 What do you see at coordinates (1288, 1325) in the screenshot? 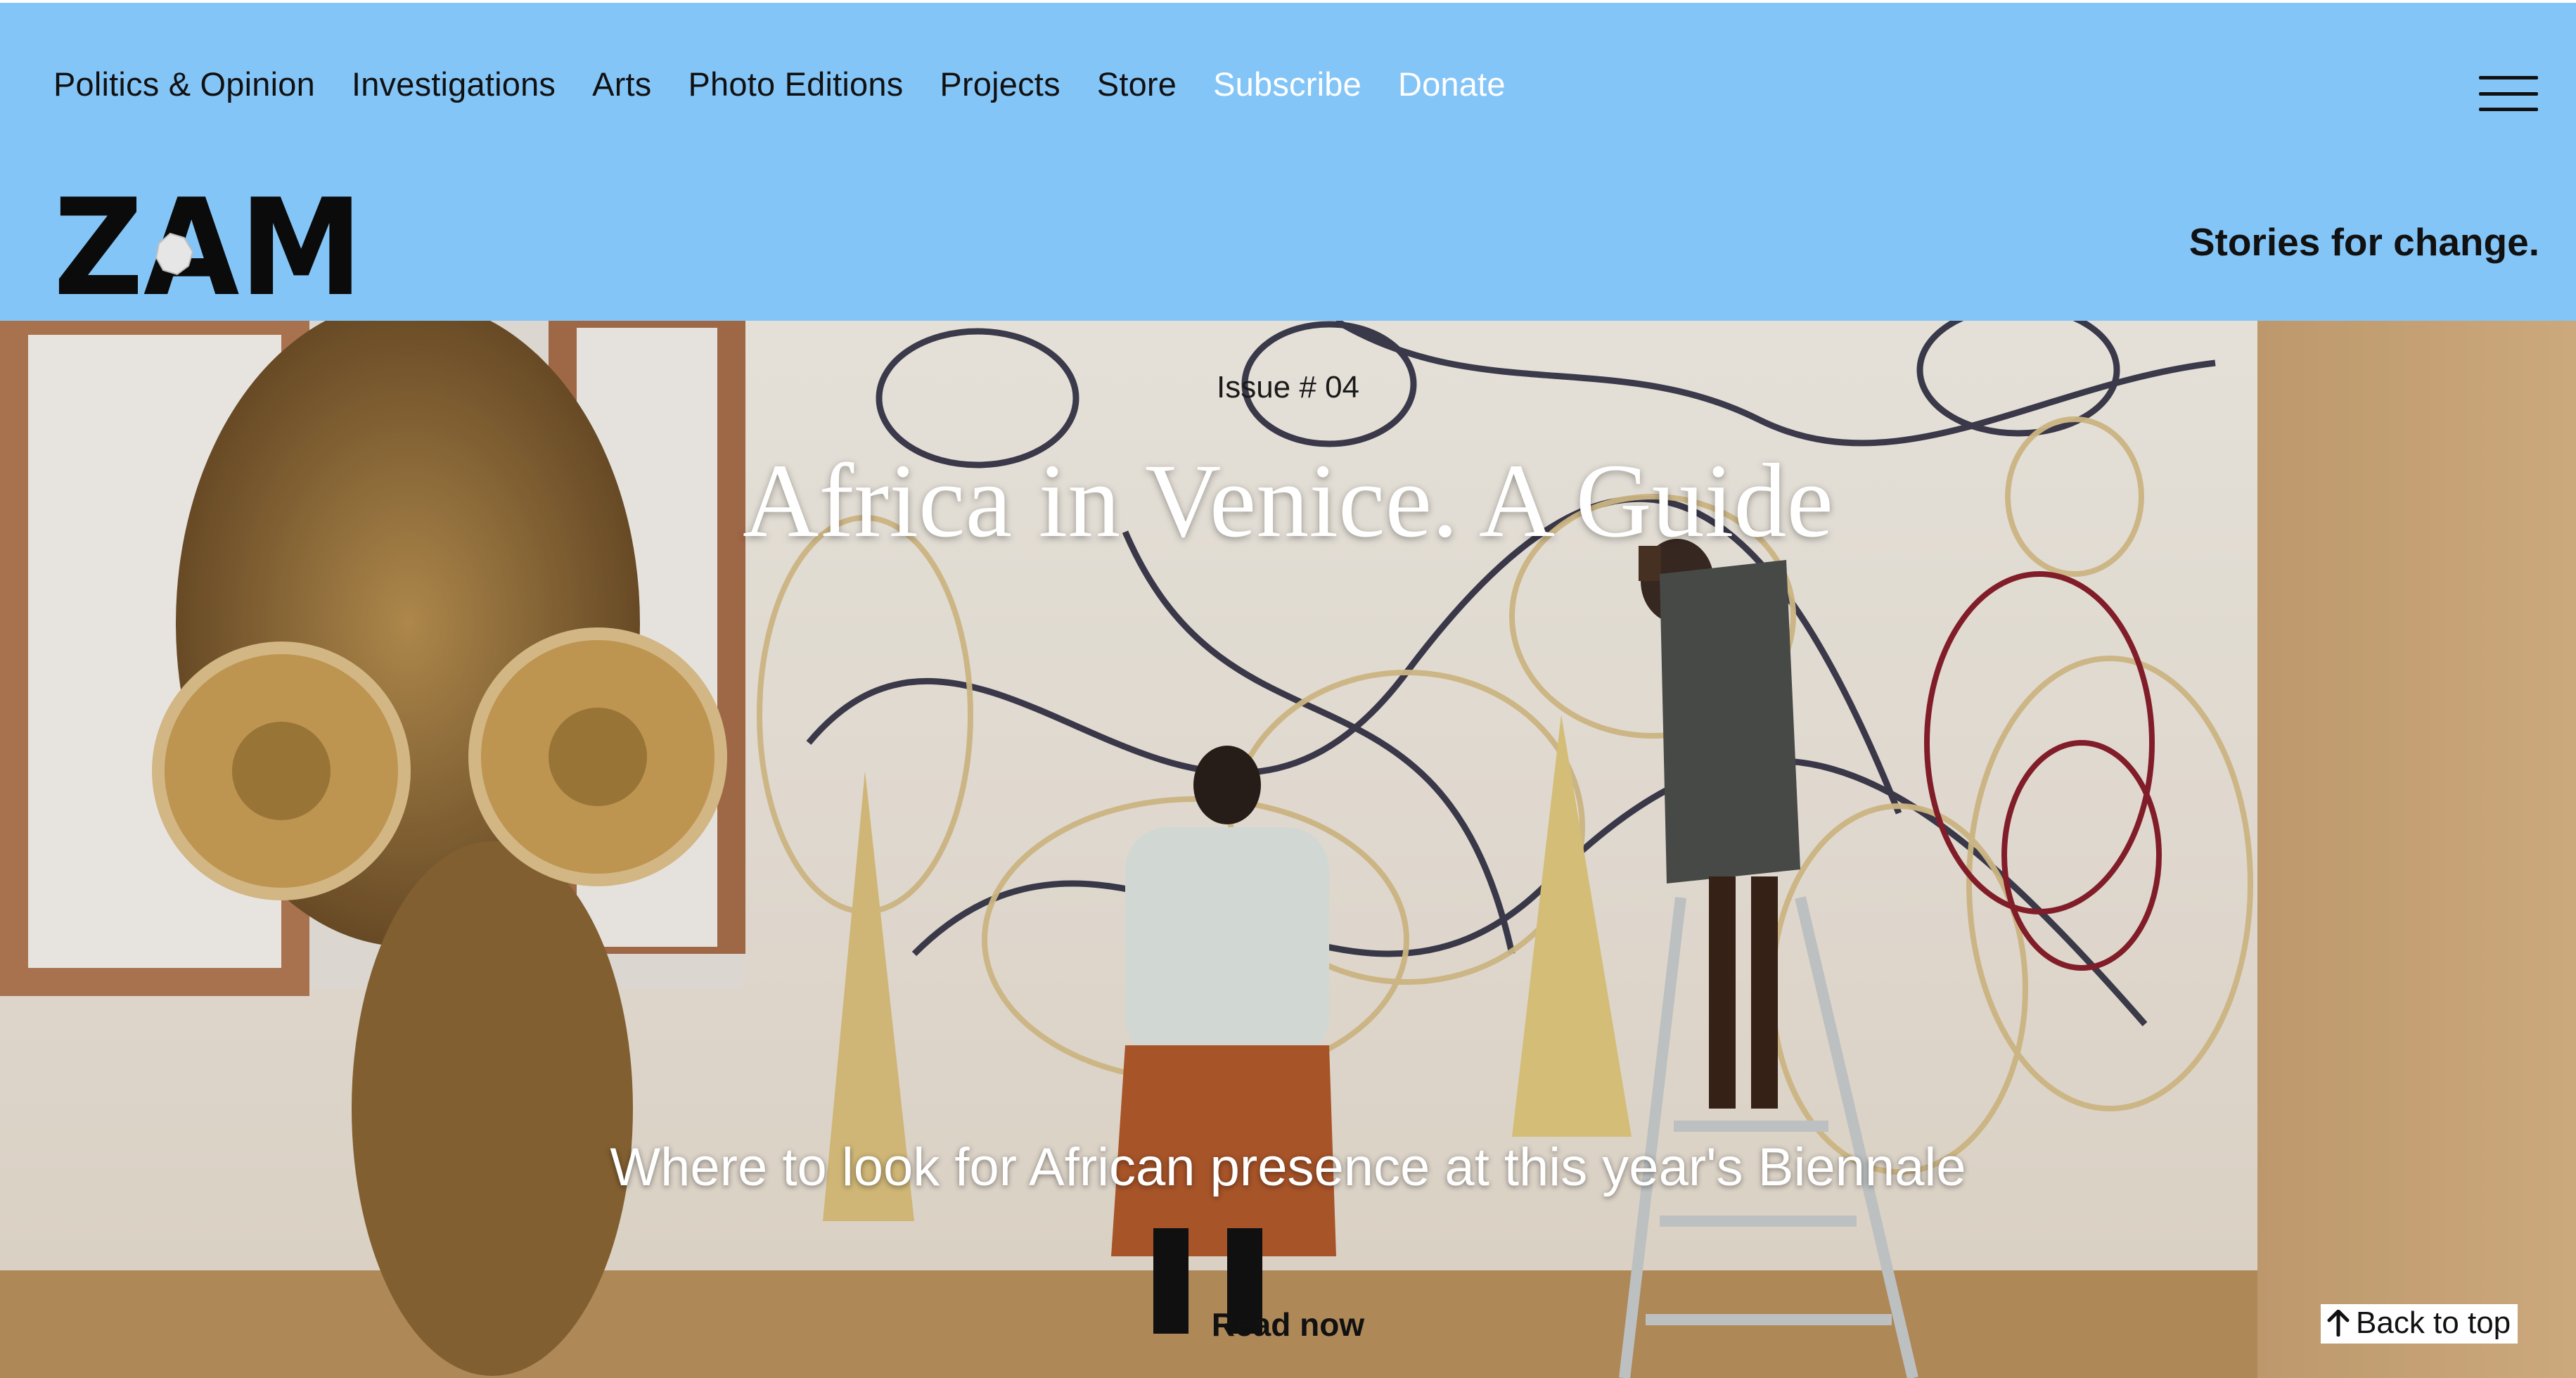
I see `read-now-link: Read now` at bounding box center [1288, 1325].